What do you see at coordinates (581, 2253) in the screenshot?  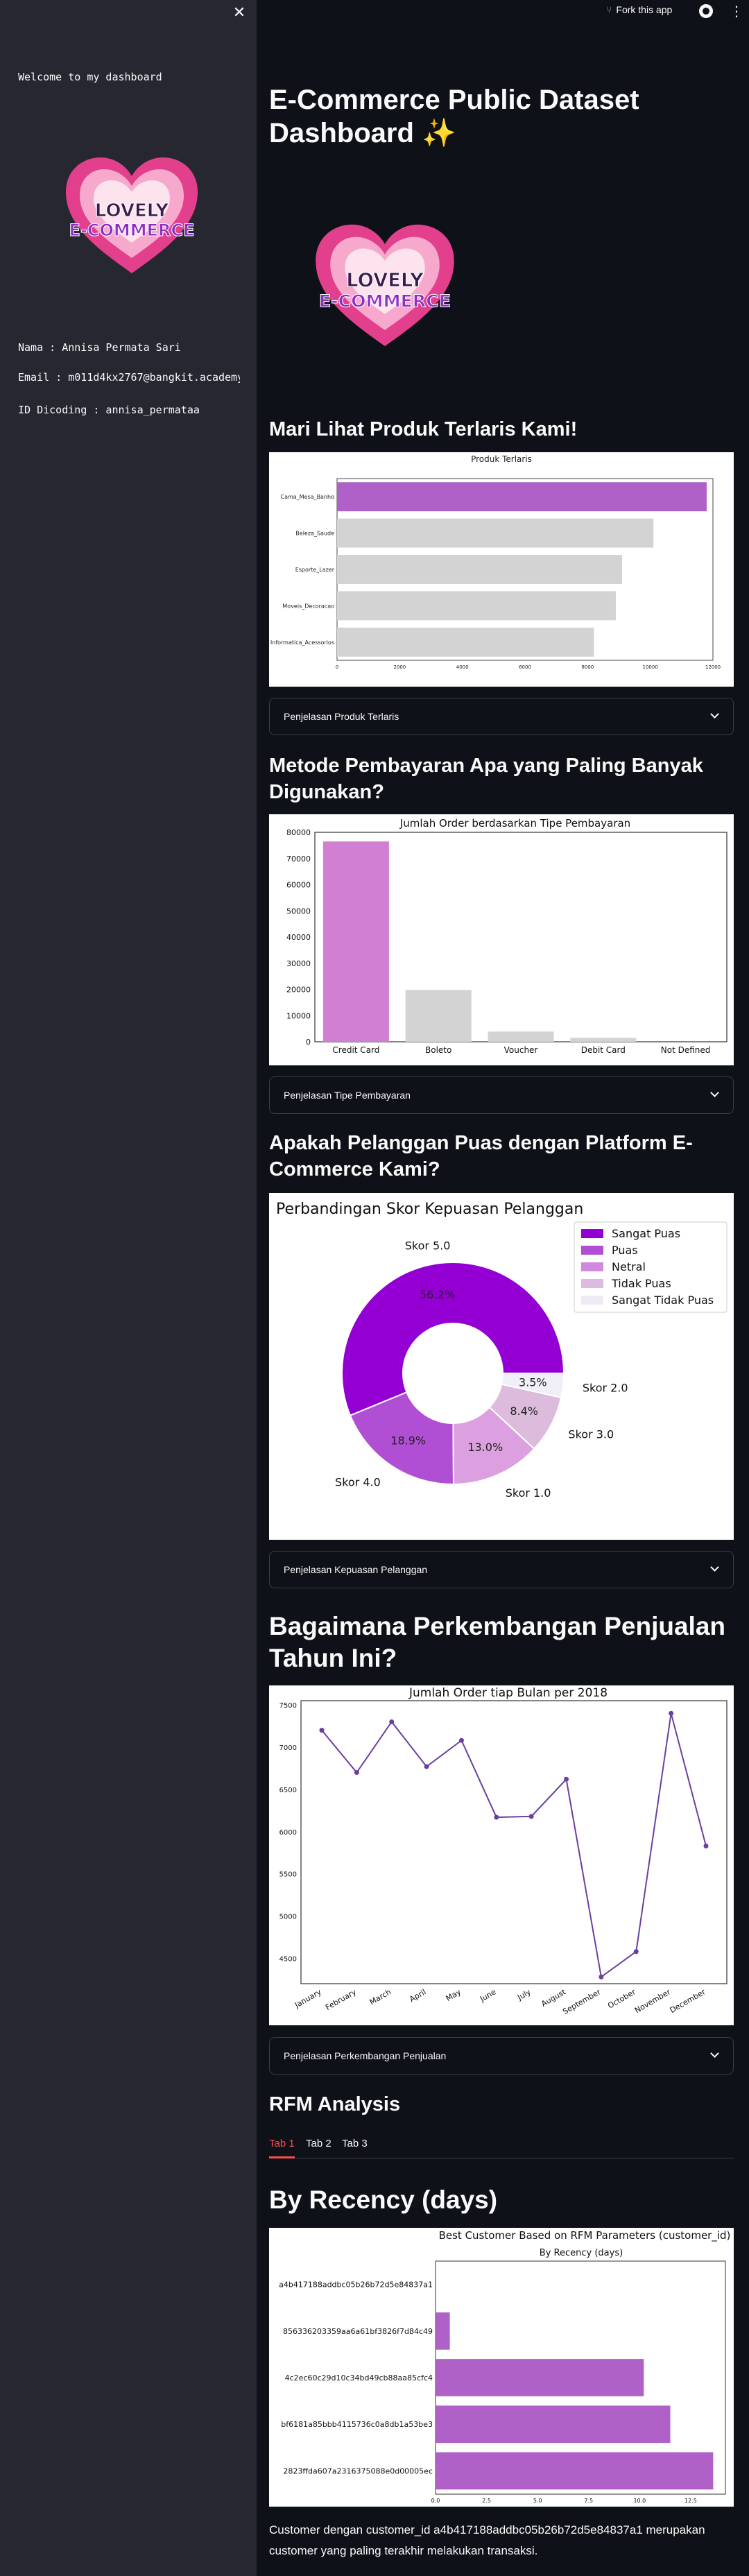 I see `chart-subtitle: By Recency (days)` at bounding box center [581, 2253].